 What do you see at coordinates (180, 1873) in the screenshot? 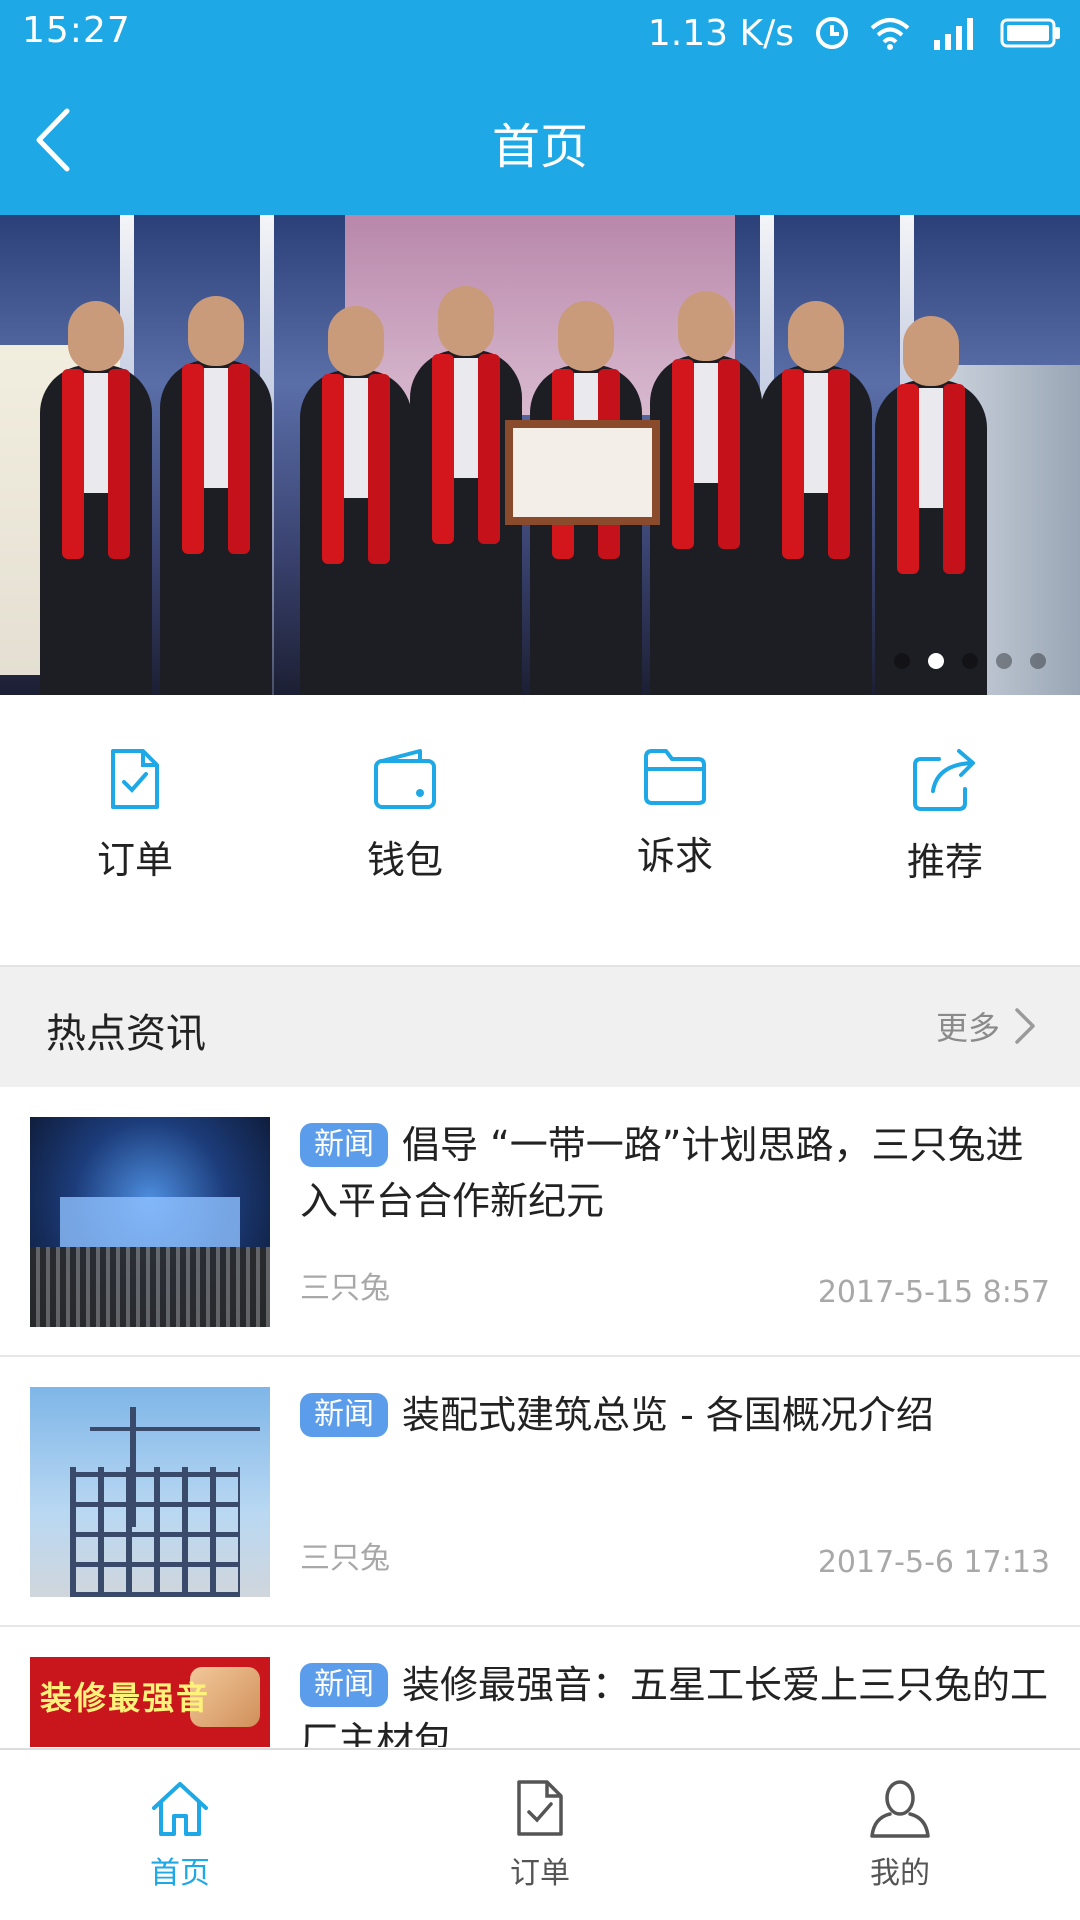
I see `nav-label: 首页` at bounding box center [180, 1873].